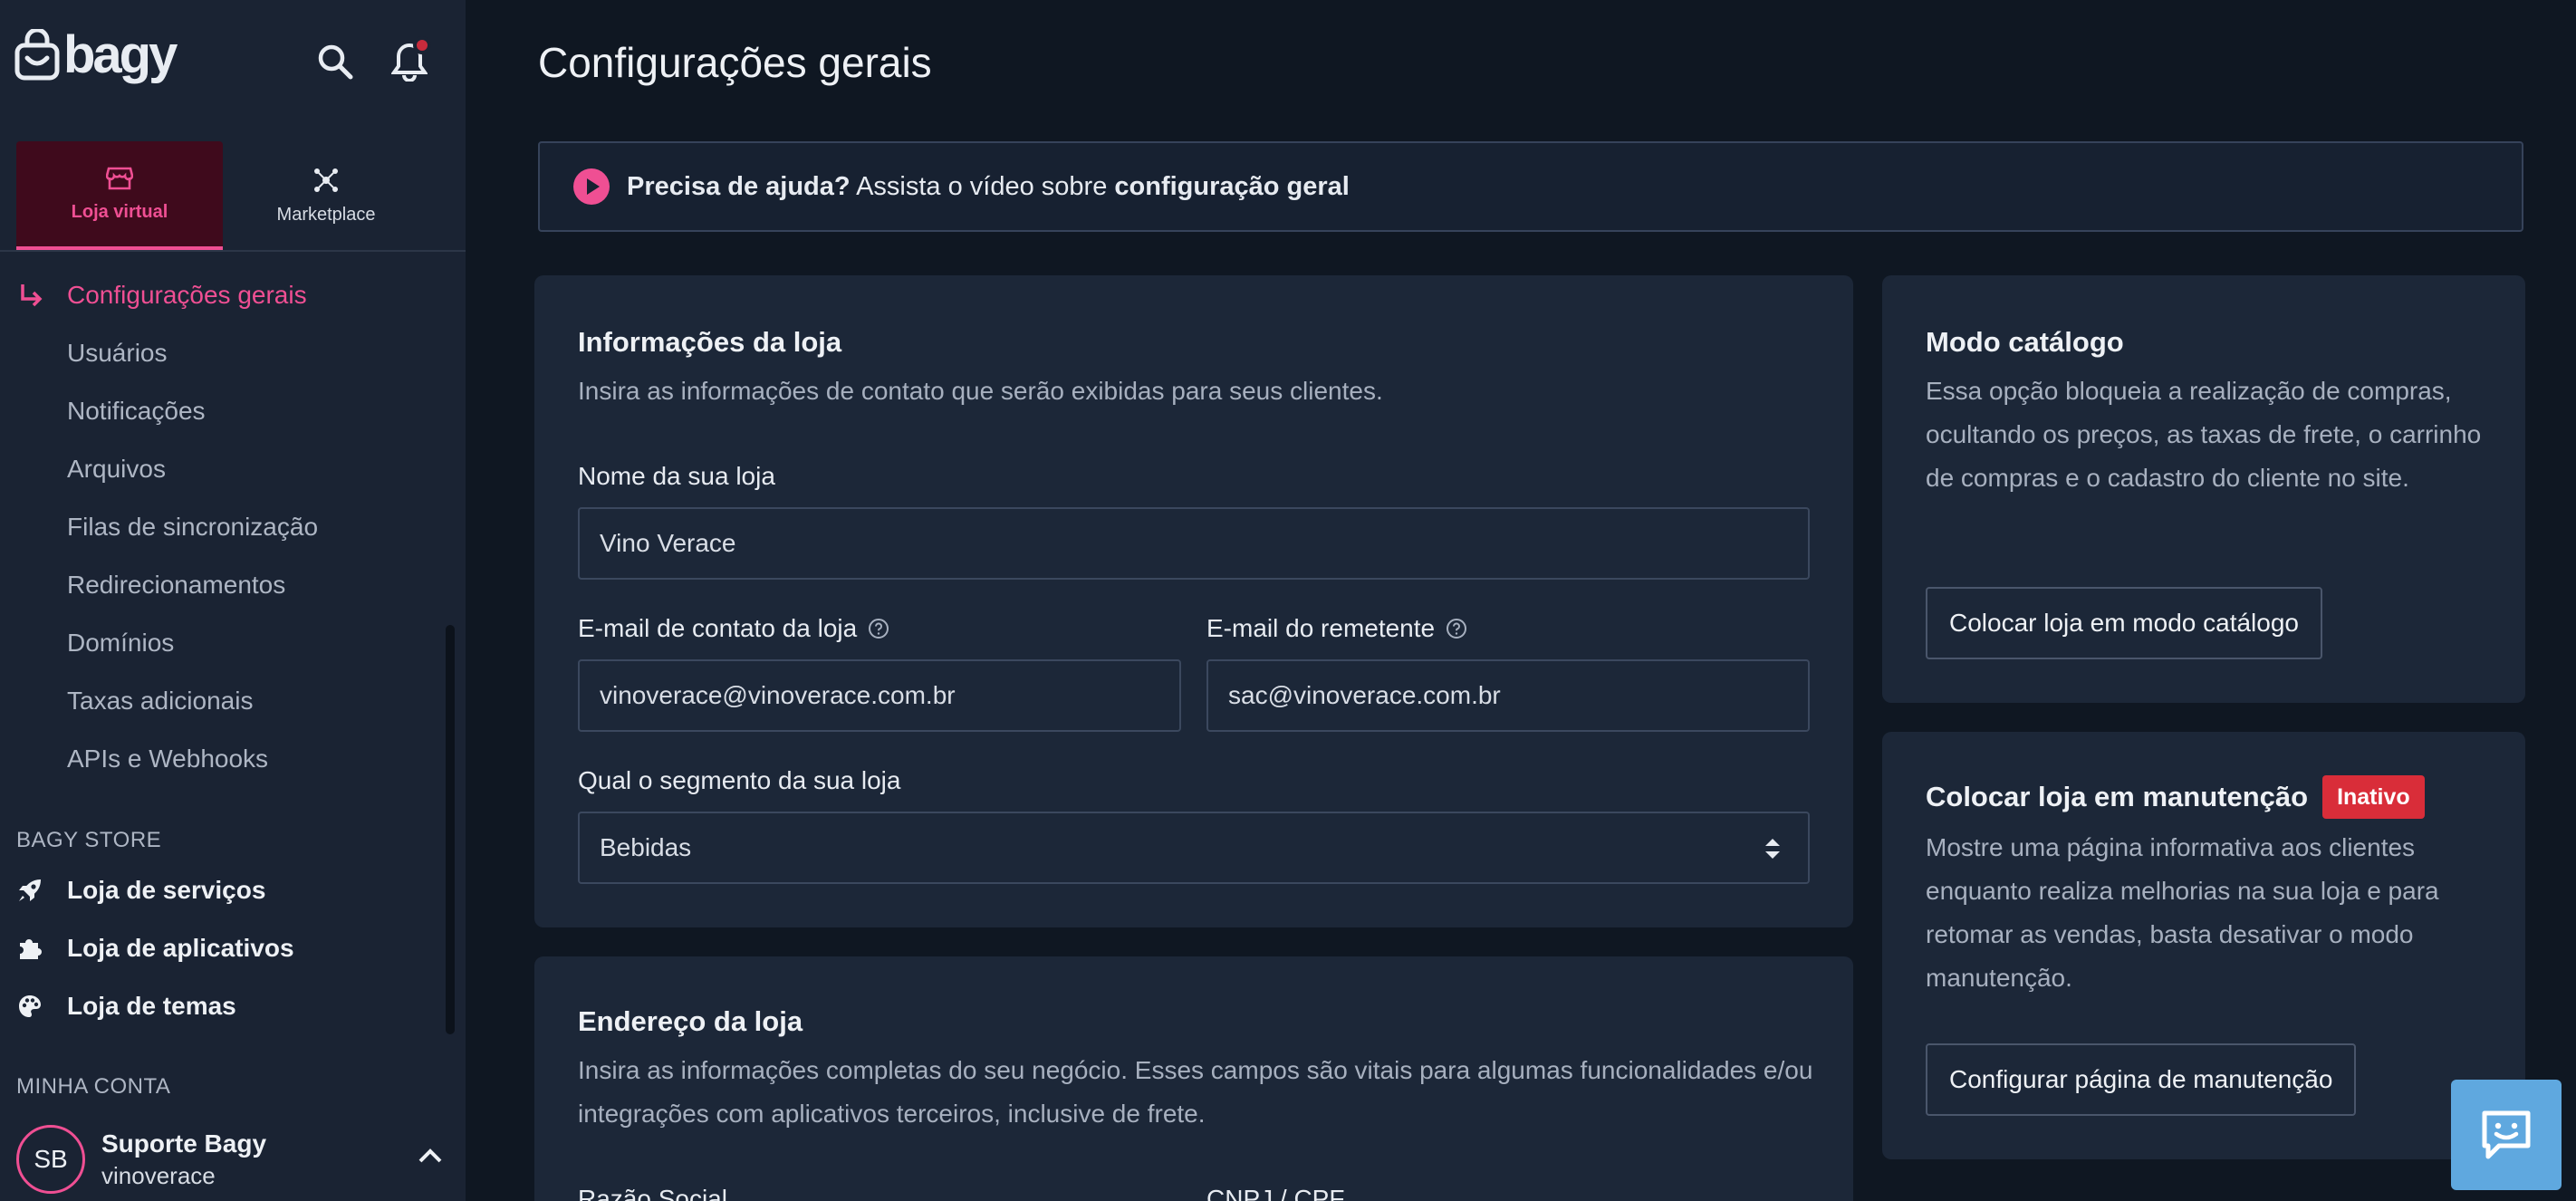  Describe the element at coordinates (326, 215) in the screenshot. I see `tab-label: Marketplace` at that location.